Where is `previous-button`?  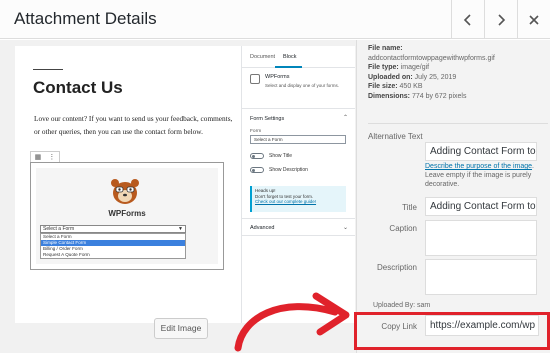
previous-button is located at coordinates (467, 19).